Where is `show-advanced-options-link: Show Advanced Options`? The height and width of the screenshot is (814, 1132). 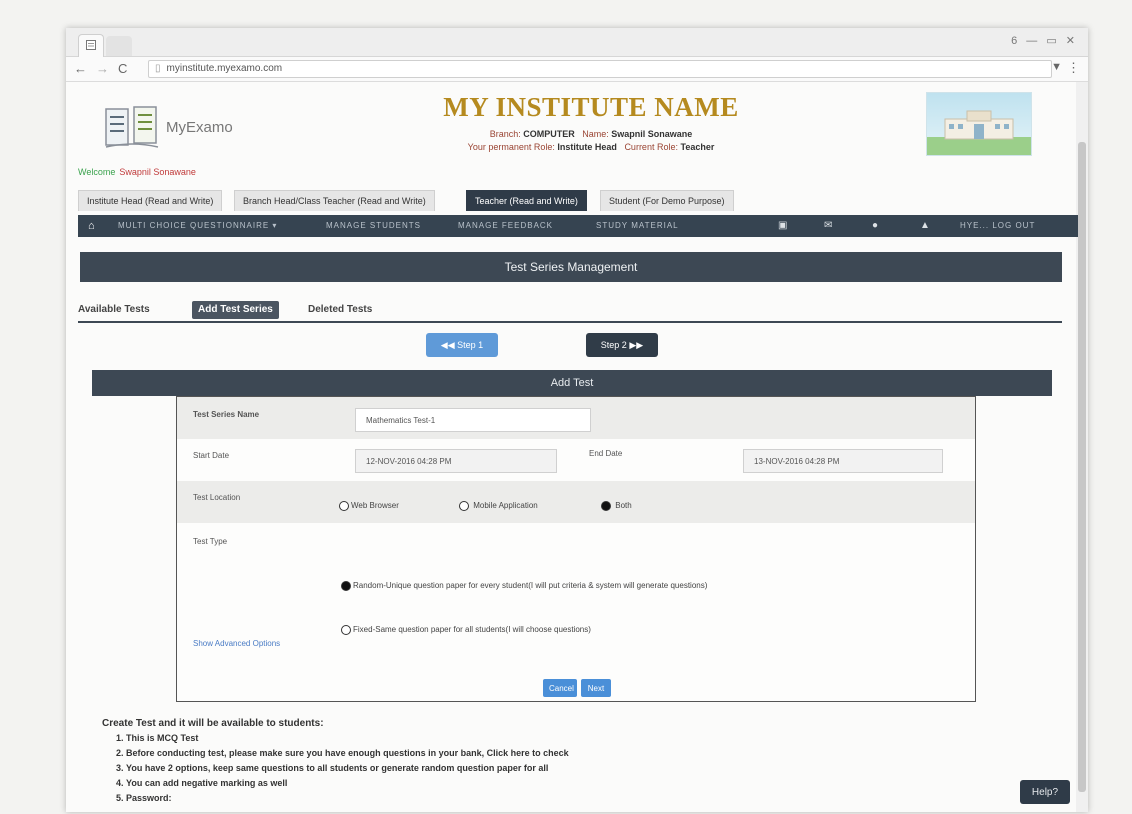
show-advanced-options-link: Show Advanced Options is located at coordinates (236, 643).